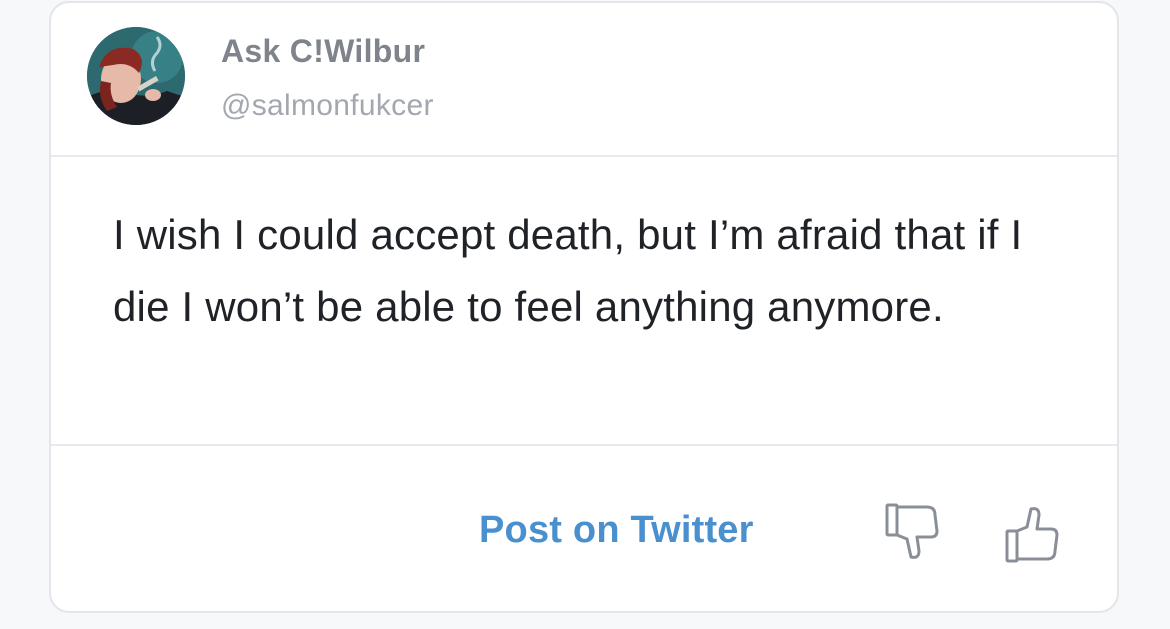 Image resolution: width=1170 pixels, height=629 pixels. I want to click on thumbs-down-icon, so click(914, 532).